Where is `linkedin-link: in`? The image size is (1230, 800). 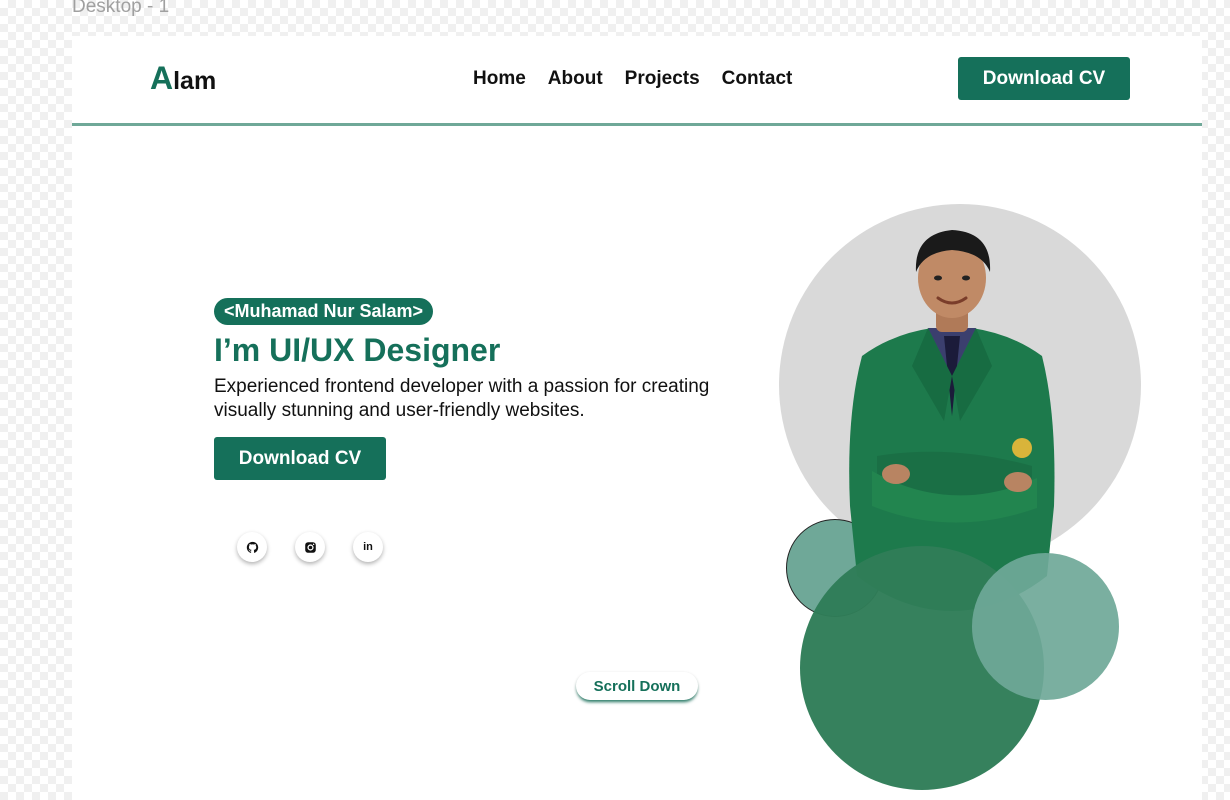 linkedin-link: in is located at coordinates (368, 547).